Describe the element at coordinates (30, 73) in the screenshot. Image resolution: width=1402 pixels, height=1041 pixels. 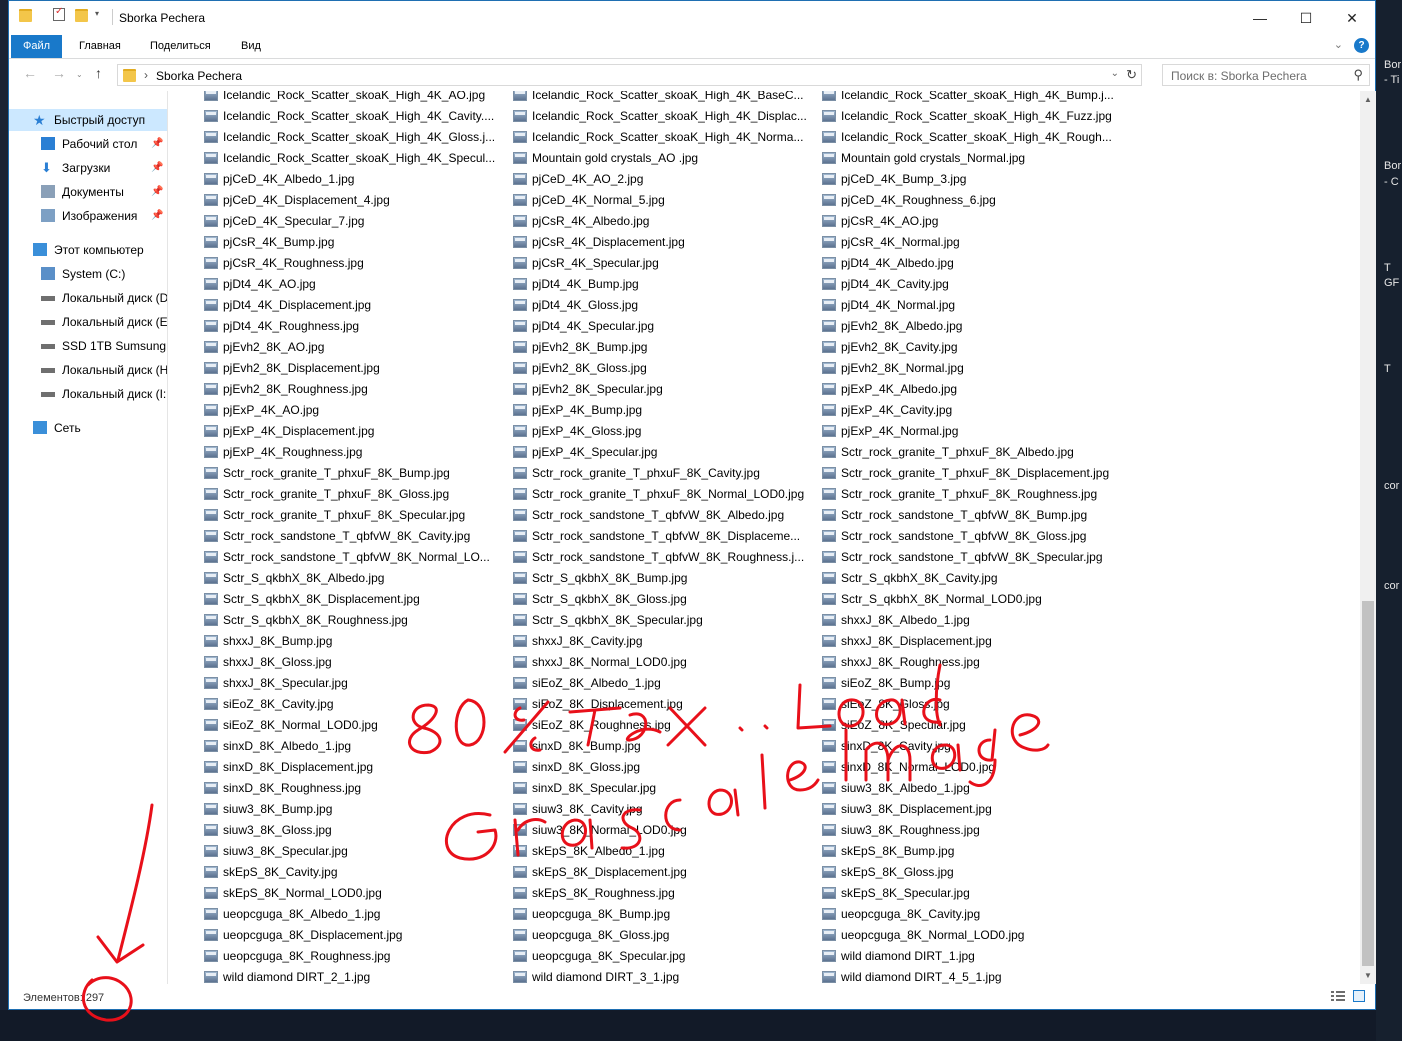
I see `back-arrow-icon: ←` at that location.